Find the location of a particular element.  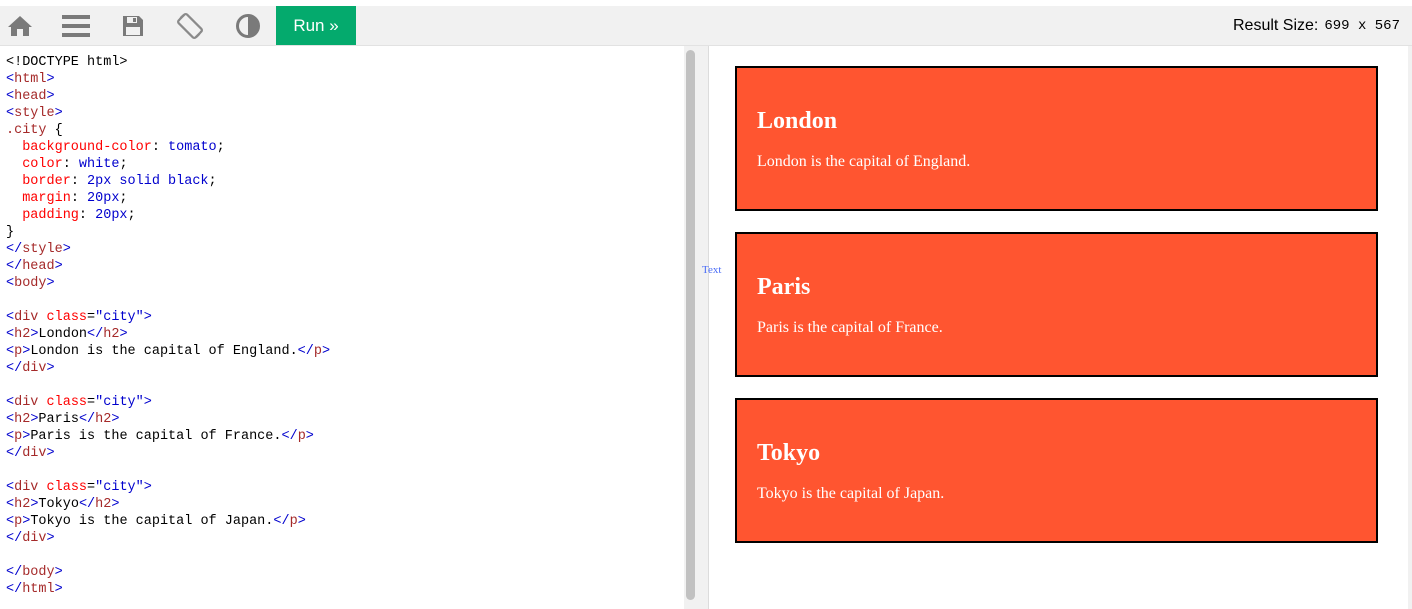

code-line: <p>Paris is the capital of France.</p> is located at coordinates (168, 436).